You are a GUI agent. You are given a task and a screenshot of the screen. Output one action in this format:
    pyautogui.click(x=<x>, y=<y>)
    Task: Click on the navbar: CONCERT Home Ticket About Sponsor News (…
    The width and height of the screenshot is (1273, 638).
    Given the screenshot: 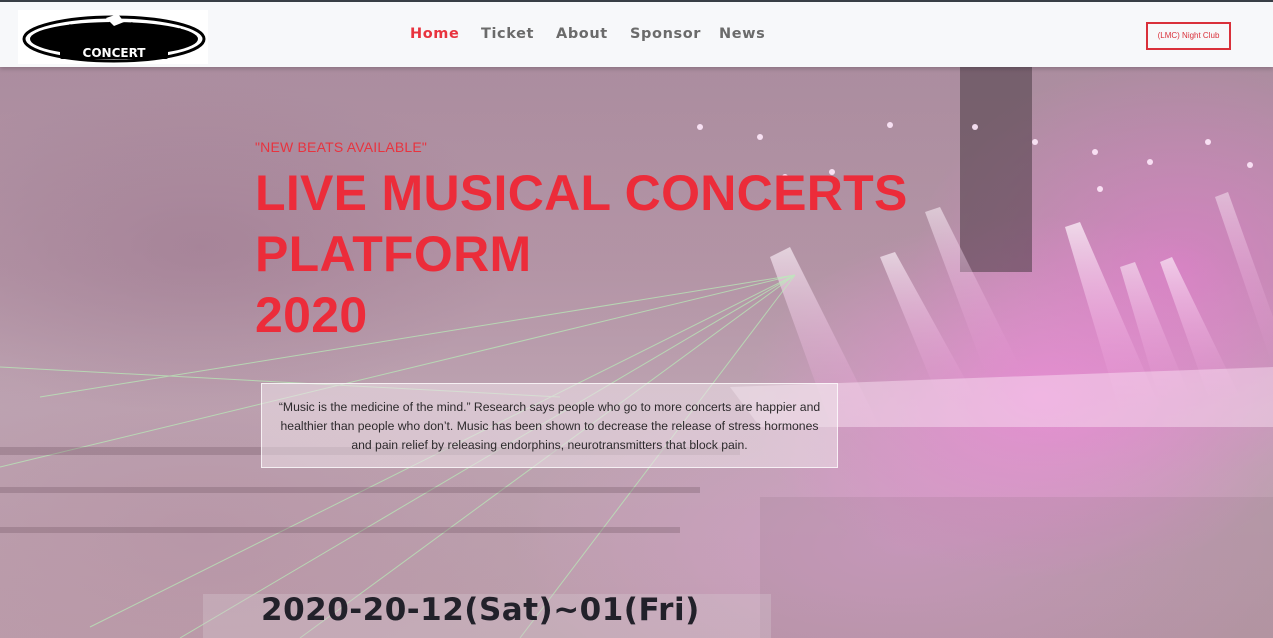 What is the action you would take?
    pyautogui.click(x=636, y=34)
    